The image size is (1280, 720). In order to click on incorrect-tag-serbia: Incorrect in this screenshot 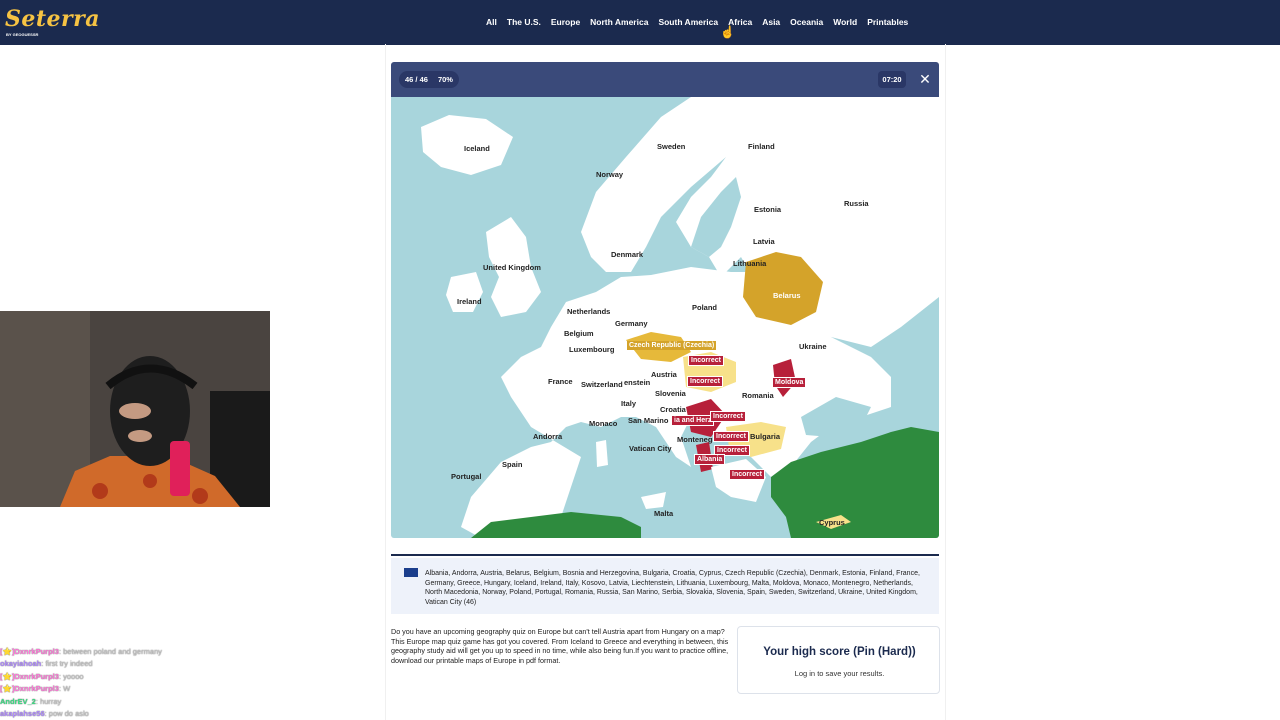, I will do `click(728, 416)`.